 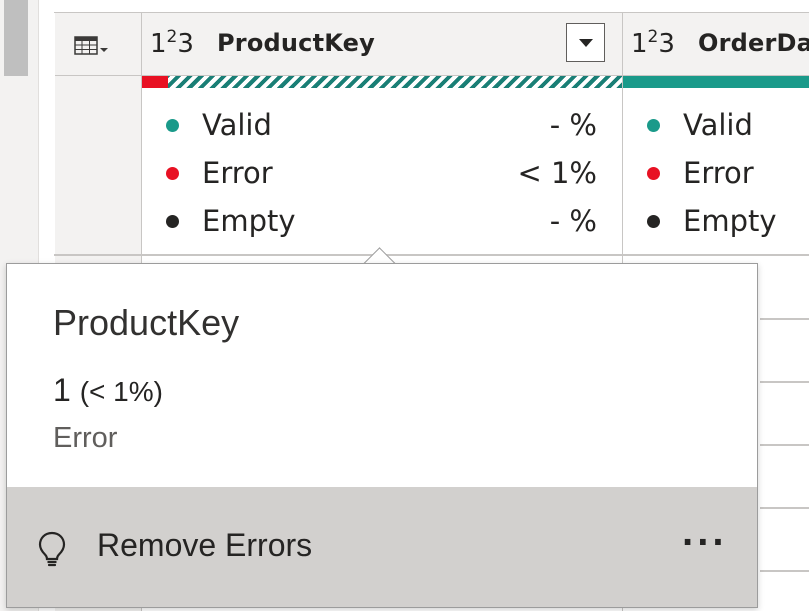 I want to click on tooltip-count: 1 (< 1%), so click(x=108, y=390).